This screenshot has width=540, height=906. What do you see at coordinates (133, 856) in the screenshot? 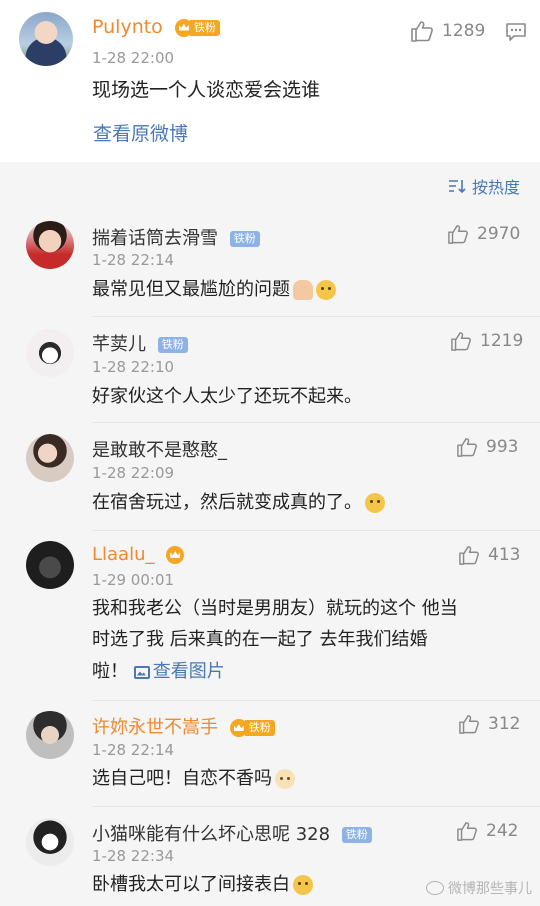
I see `comment-time: 1-28 22:34` at bounding box center [133, 856].